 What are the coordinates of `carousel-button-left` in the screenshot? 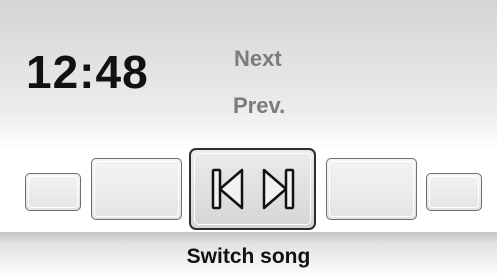 It's located at (136, 189).